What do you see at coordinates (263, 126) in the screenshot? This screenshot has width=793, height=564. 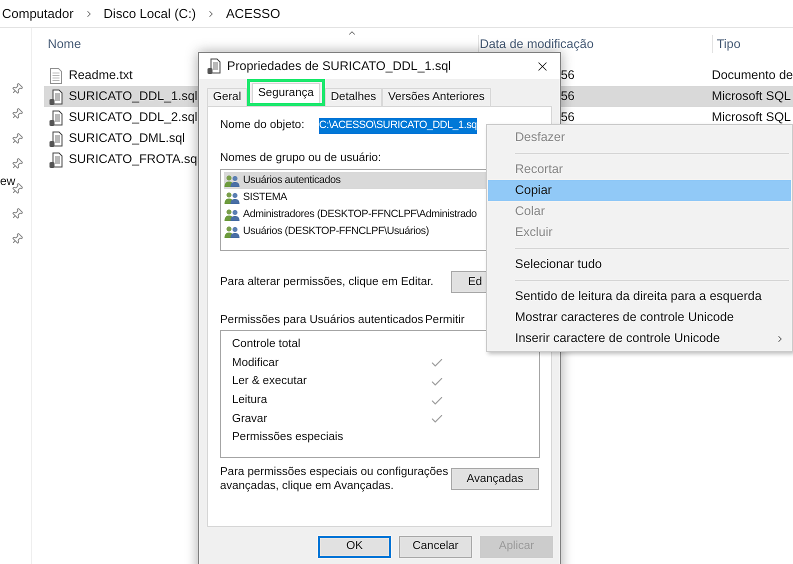 I see `field-label: Nome do objeto:` at bounding box center [263, 126].